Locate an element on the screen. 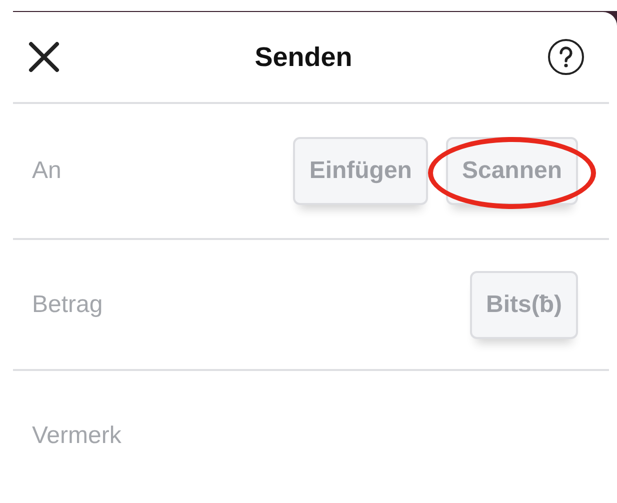 The image size is (617, 503). screen-title: Senden is located at coordinates (303, 57).